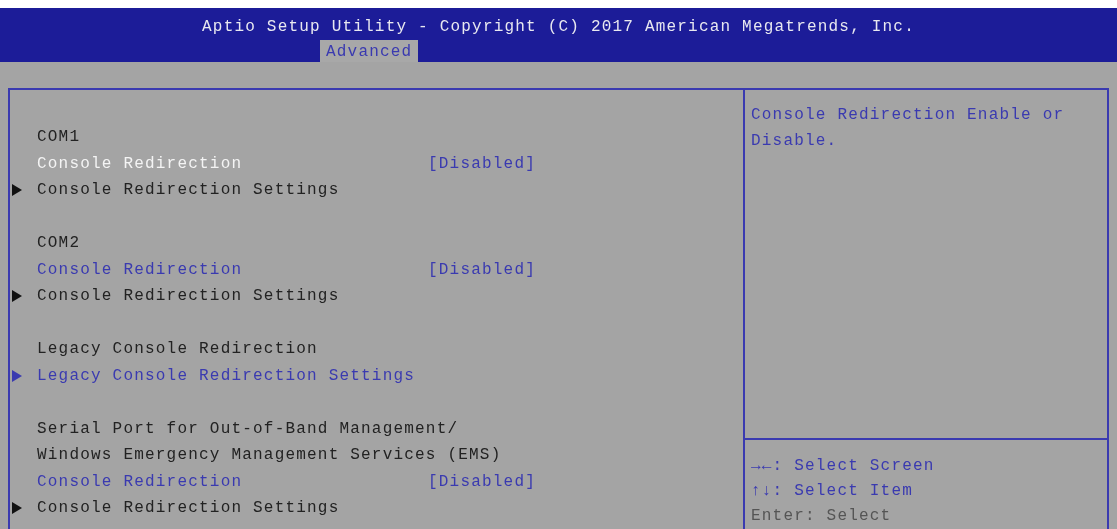 The width and height of the screenshot is (1117, 529). What do you see at coordinates (822, 516) in the screenshot?
I see `key-hint: Enter: Select` at bounding box center [822, 516].